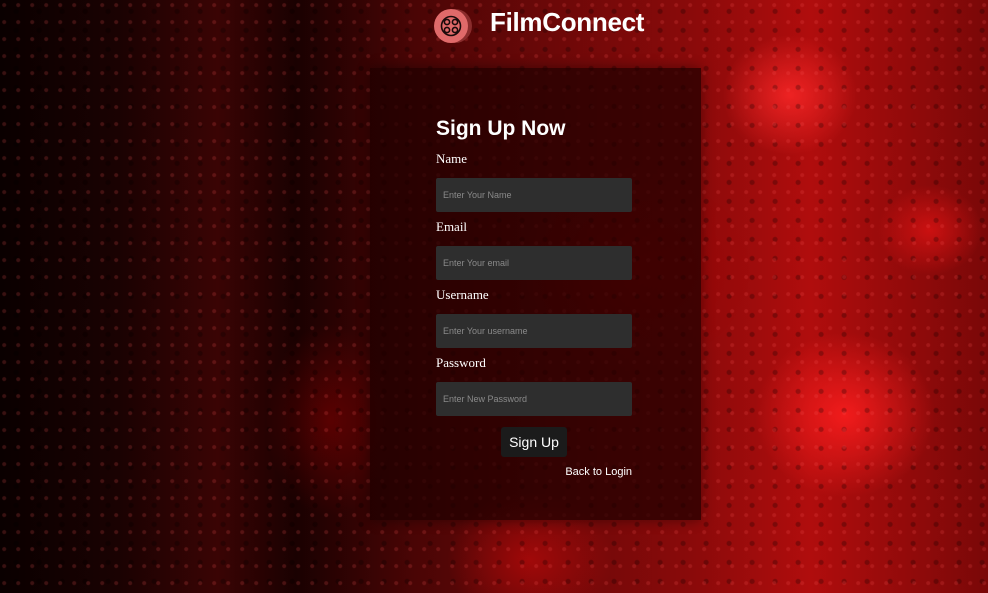  What do you see at coordinates (501, 128) in the screenshot?
I see `form-title: Sign Up Now` at bounding box center [501, 128].